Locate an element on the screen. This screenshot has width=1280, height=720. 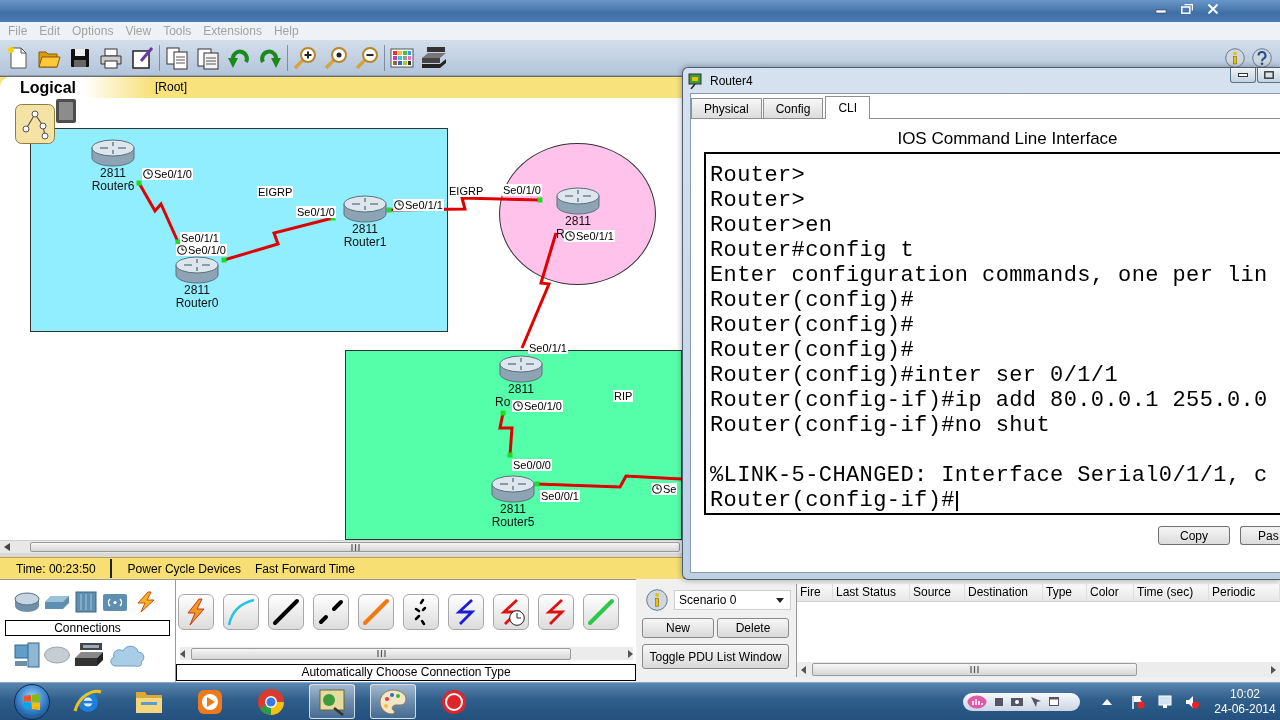
flag-icon is located at coordinates (1138, 701).